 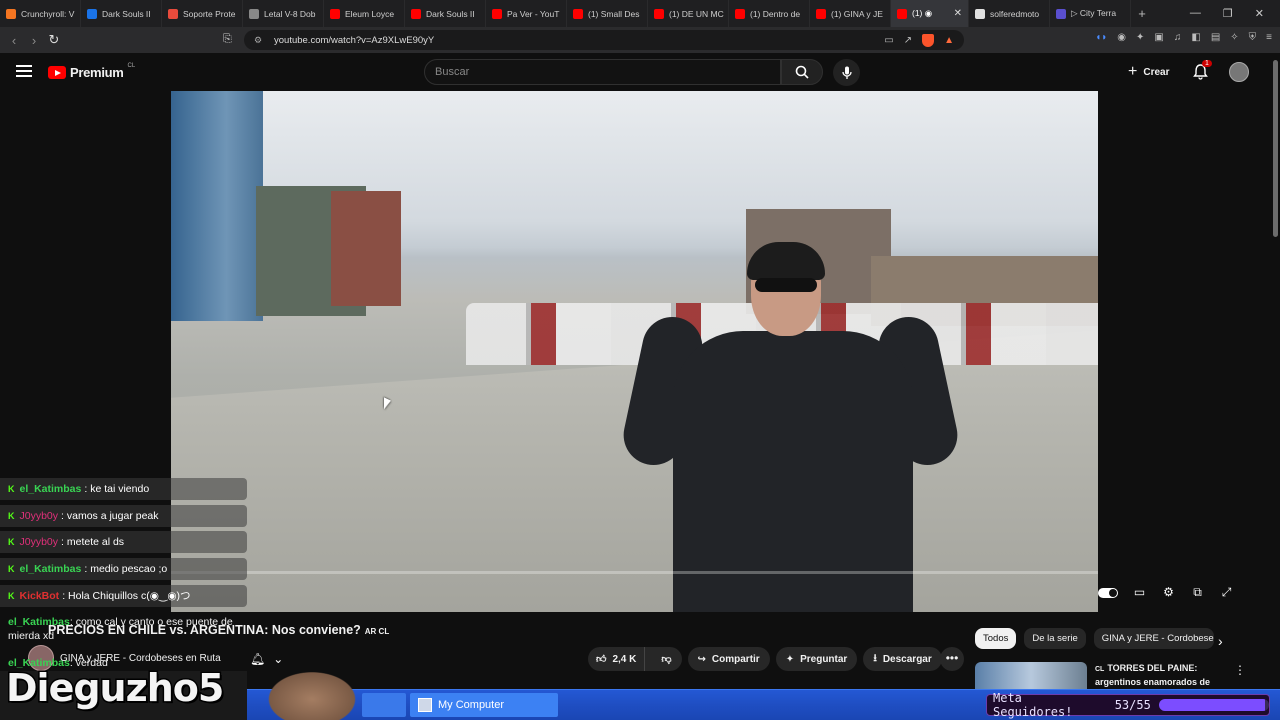 What do you see at coordinates (1031, 676) in the screenshot?
I see `video-thumbnail` at bounding box center [1031, 676].